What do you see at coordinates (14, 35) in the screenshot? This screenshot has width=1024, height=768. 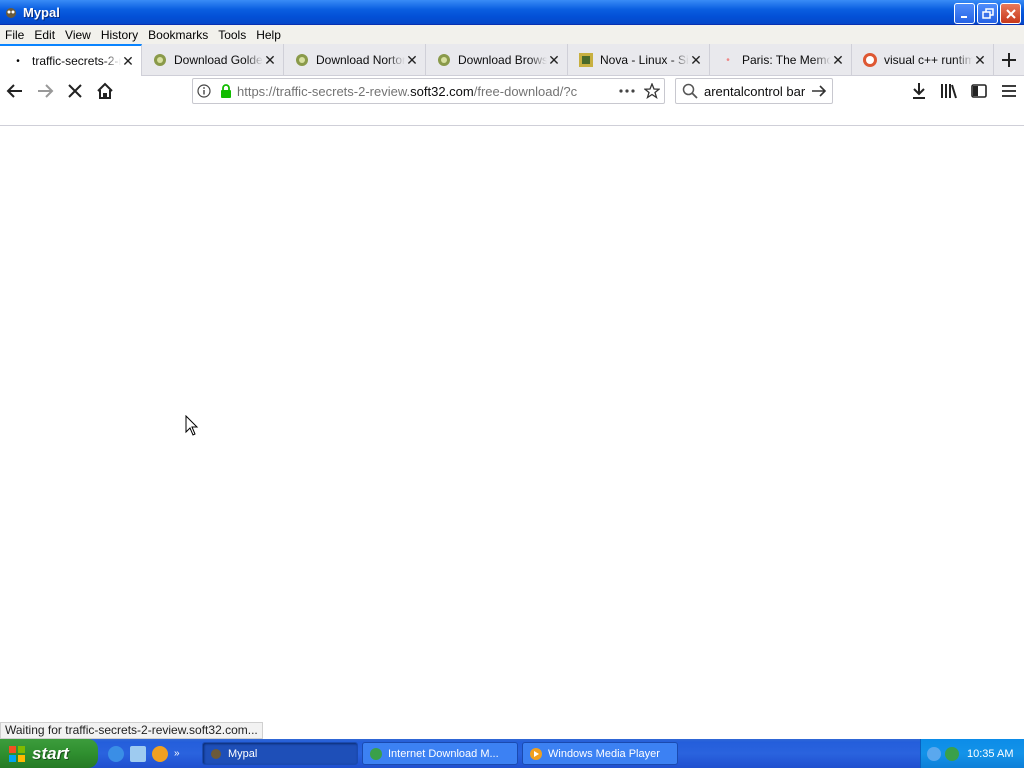 I see `menu-file: File` at bounding box center [14, 35].